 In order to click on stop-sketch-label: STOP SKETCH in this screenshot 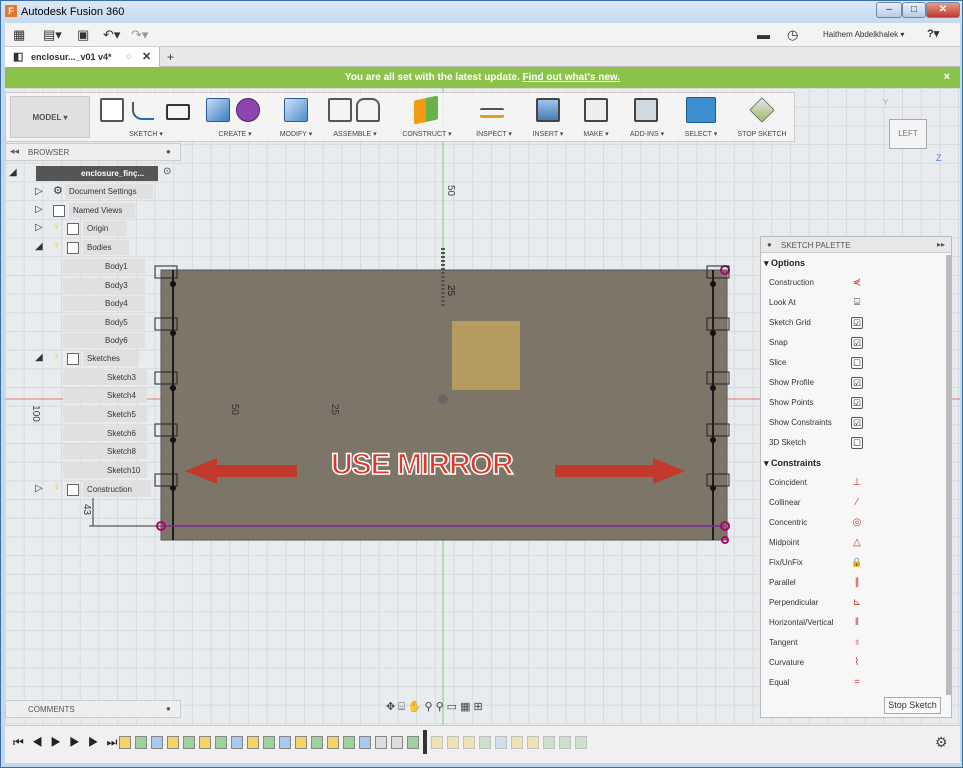, I will do `click(762, 134)`.